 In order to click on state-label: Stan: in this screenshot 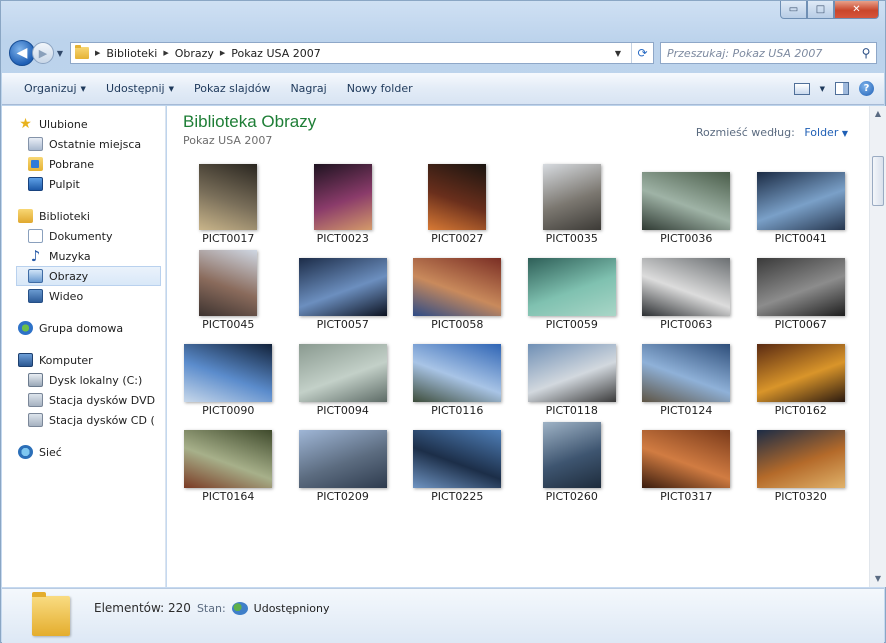, I will do `click(211, 608)`.